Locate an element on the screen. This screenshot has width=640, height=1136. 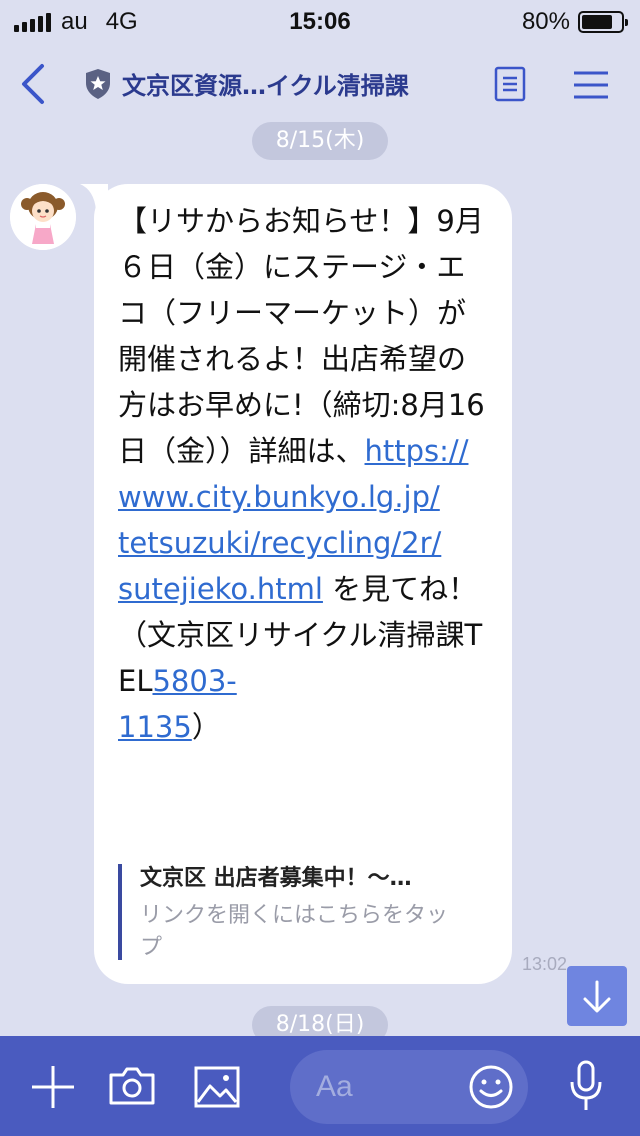
phone-part: 1135 is located at coordinates (155, 727).